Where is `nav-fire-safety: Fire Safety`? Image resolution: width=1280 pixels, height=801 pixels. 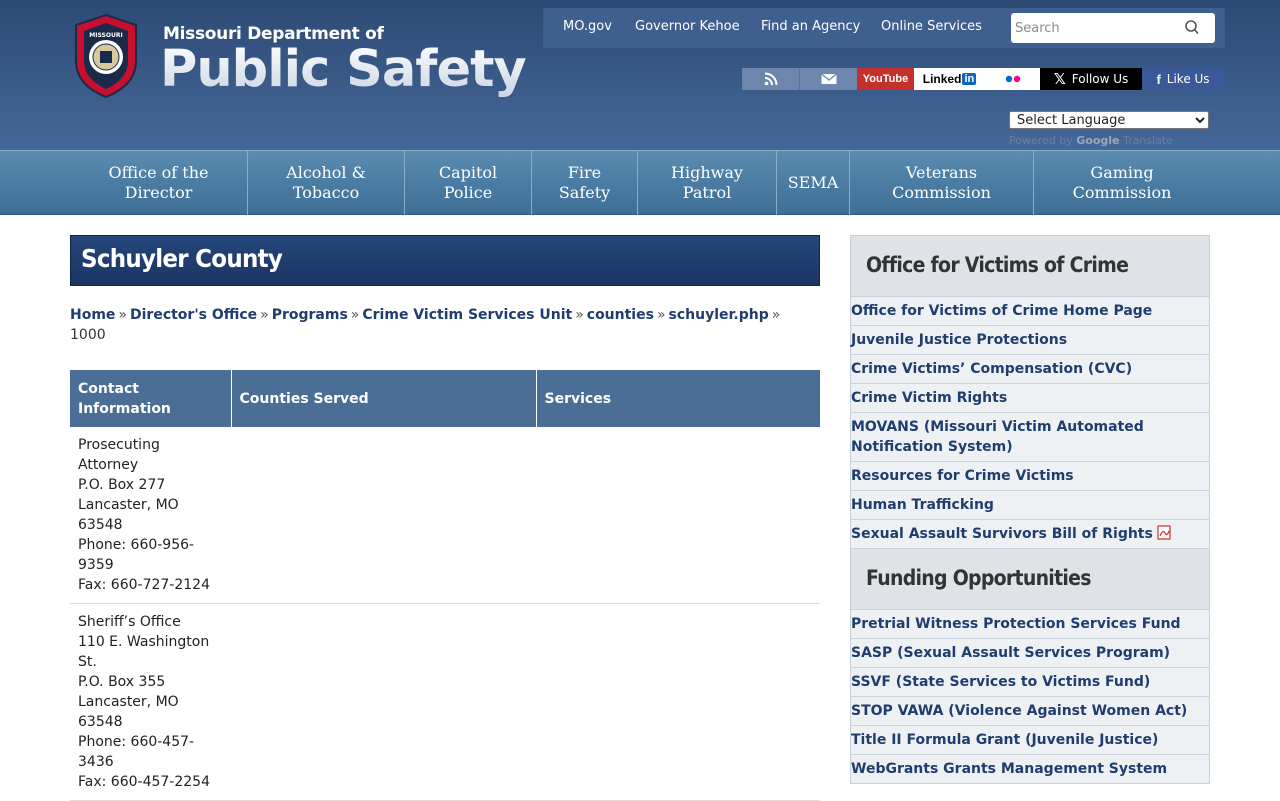 nav-fire-safety: Fire Safety is located at coordinates (585, 183).